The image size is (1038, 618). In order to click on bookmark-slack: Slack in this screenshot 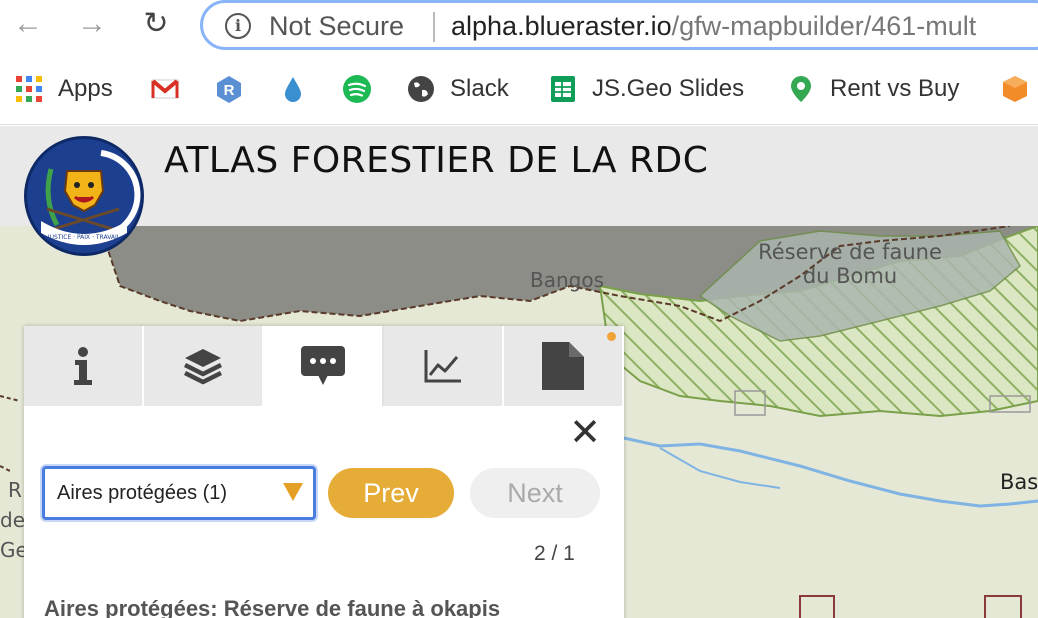, I will do `click(457, 89)`.